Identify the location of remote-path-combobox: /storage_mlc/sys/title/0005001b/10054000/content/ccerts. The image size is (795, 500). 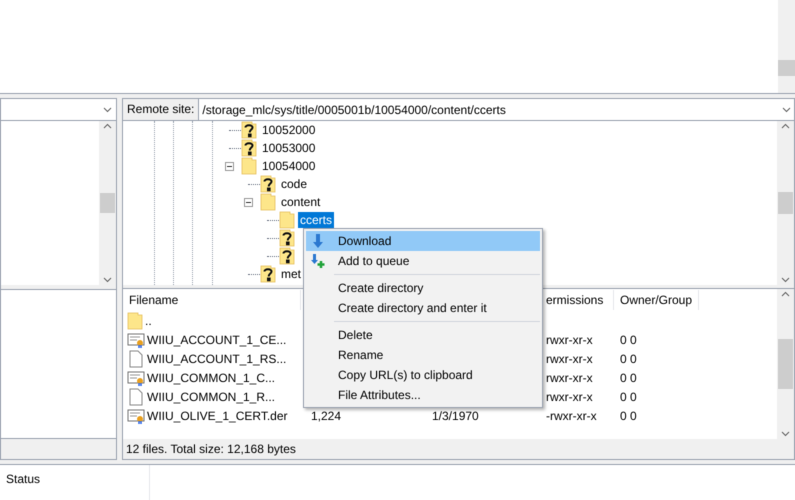
(496, 109).